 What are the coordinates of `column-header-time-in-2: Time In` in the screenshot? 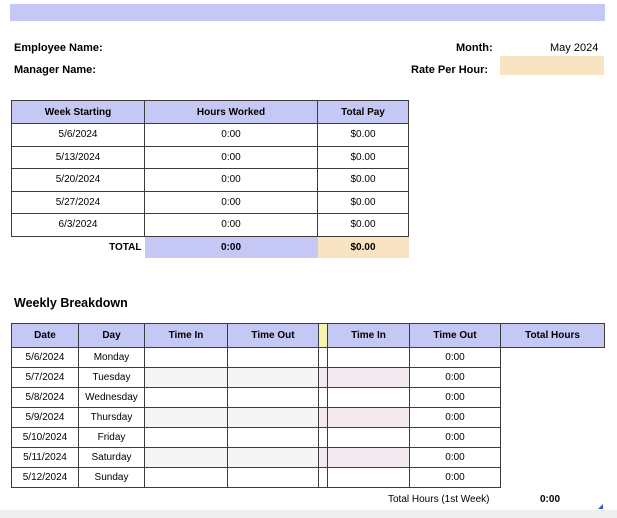 It's located at (368, 335).